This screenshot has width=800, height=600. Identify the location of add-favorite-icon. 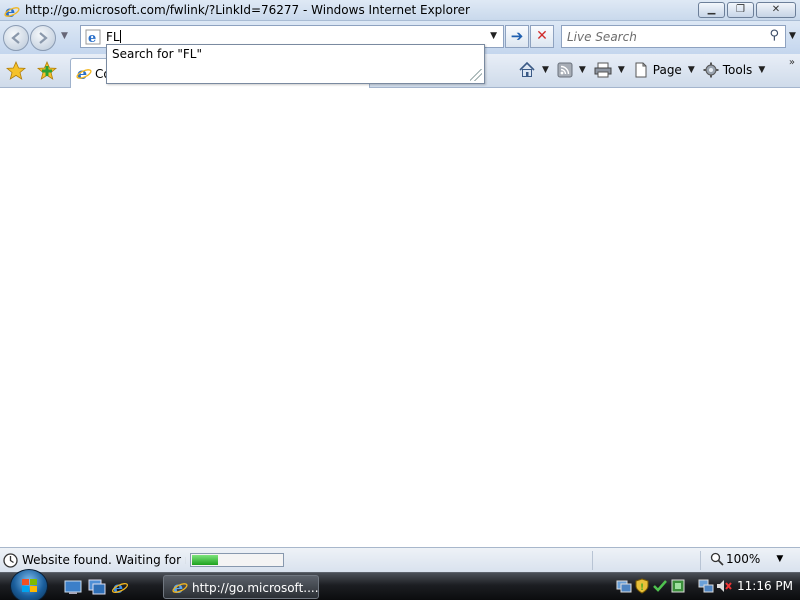
(47, 72).